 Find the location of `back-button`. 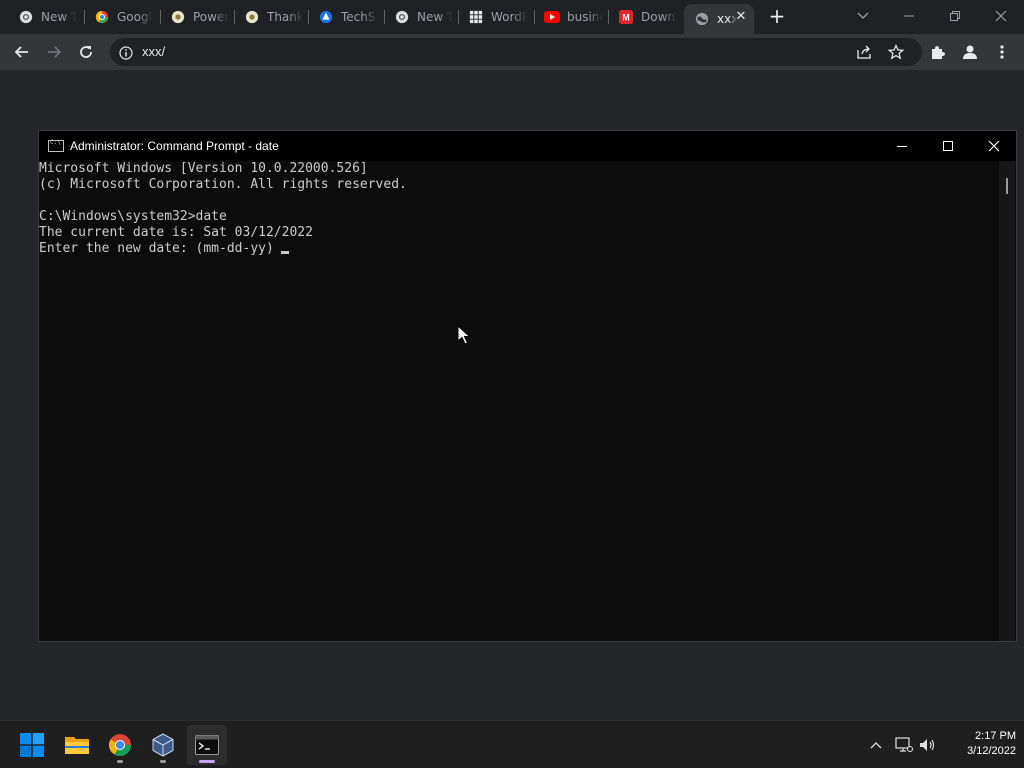

back-button is located at coordinates (22, 52).